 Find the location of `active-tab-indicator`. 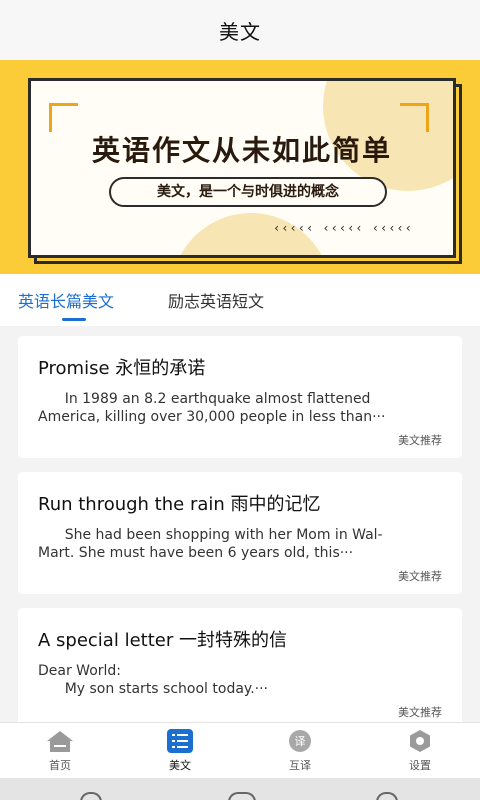

active-tab-indicator is located at coordinates (74, 319).